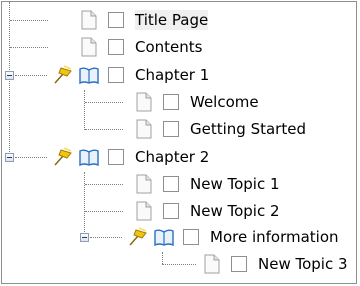  I want to click on tree-item-chapter-1: Chapter 1, so click(177, 76).